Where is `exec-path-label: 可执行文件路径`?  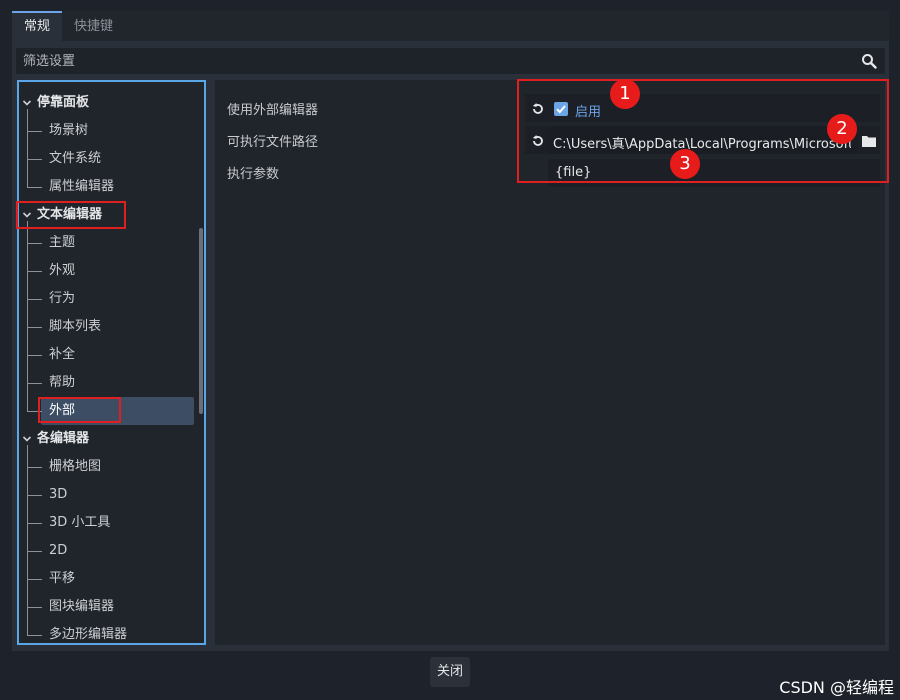 exec-path-label: 可执行文件路径 is located at coordinates (273, 142).